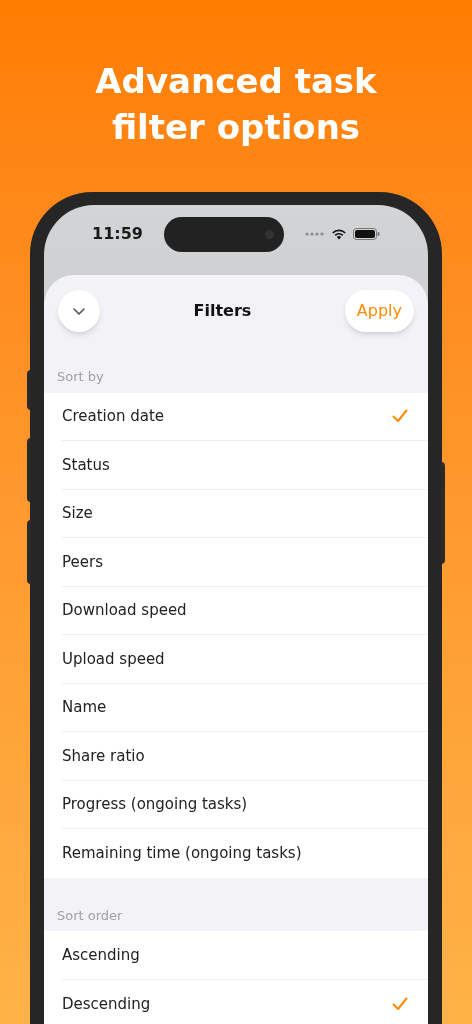  I want to click on signal-icon, so click(315, 234).